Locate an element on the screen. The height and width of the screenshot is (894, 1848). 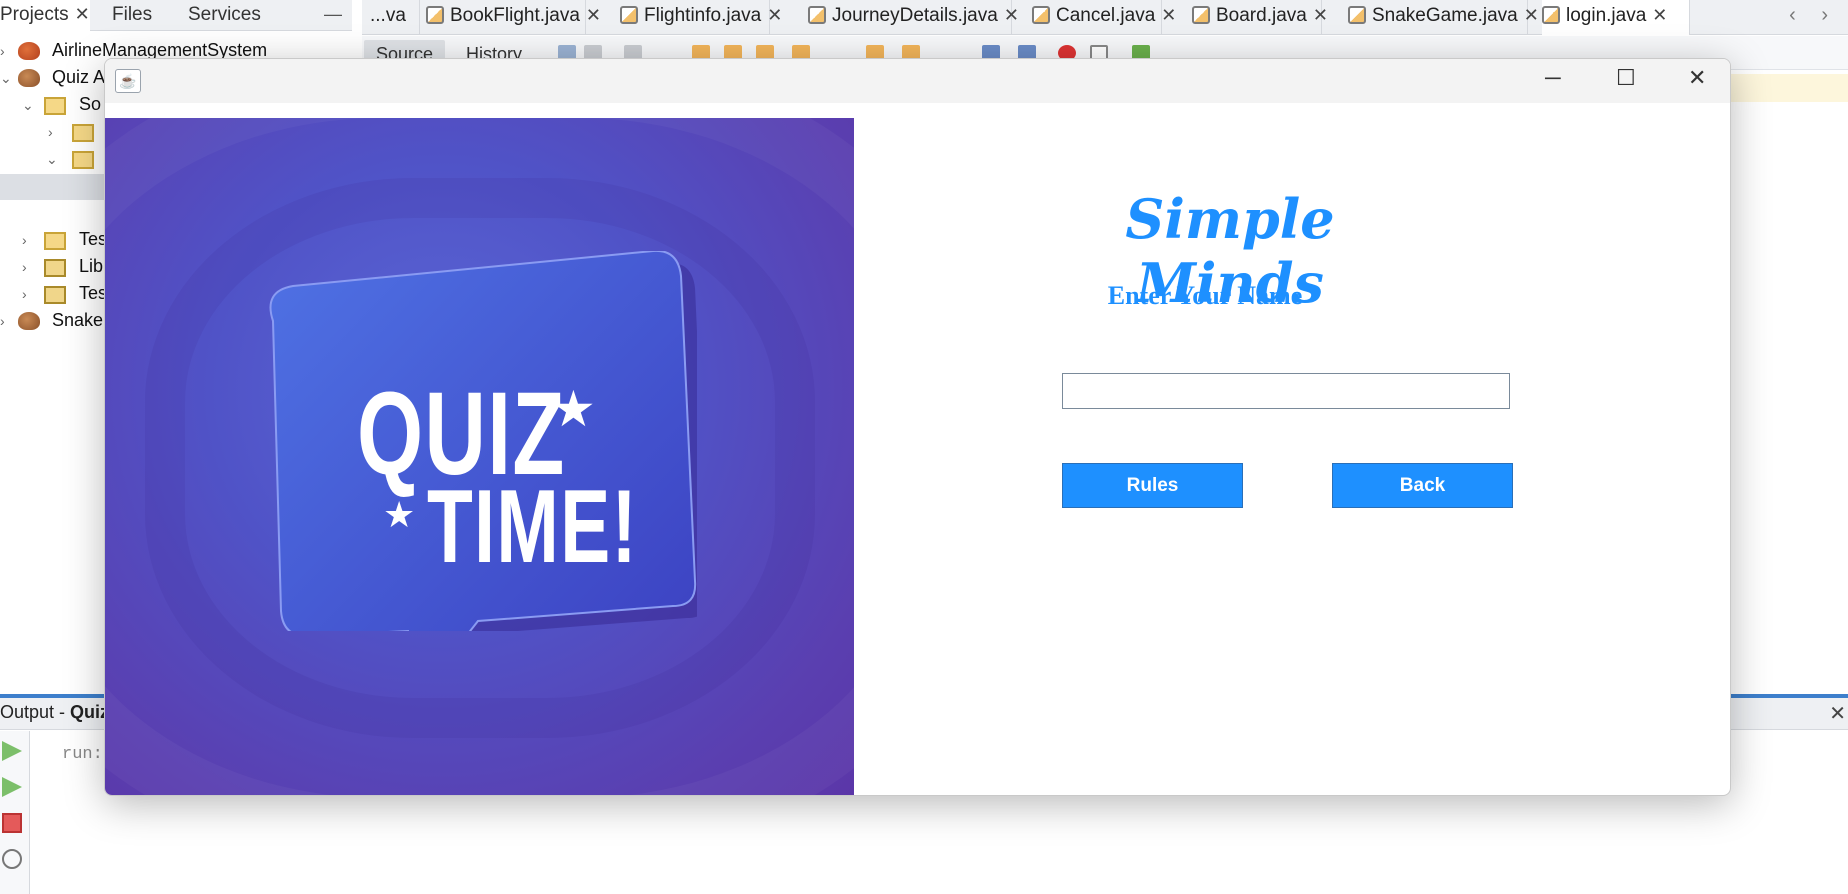
editor-tab: ...va is located at coordinates (395, 17).